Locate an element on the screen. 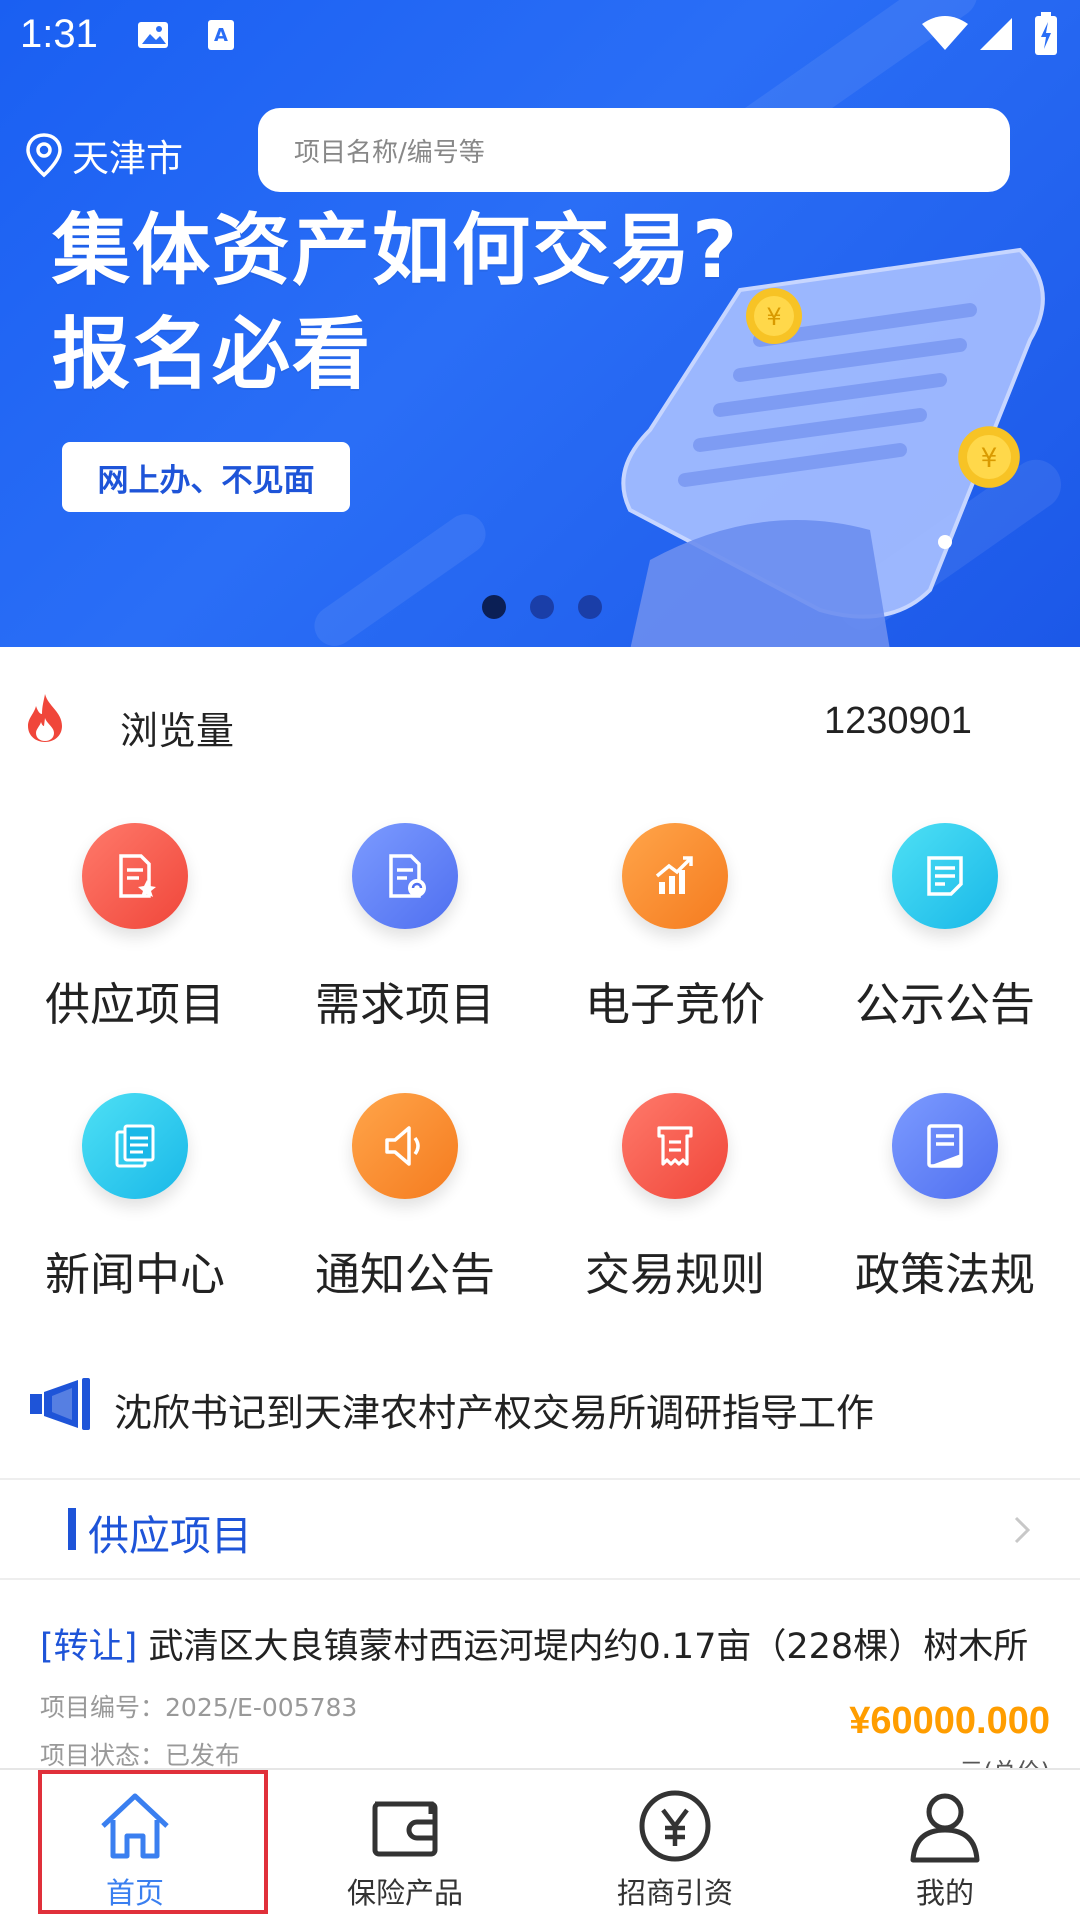 The width and height of the screenshot is (1080, 1920). ticker-text: 沈欣书记到天津农村产权交易所调研指导工作 is located at coordinates (494, 1413).